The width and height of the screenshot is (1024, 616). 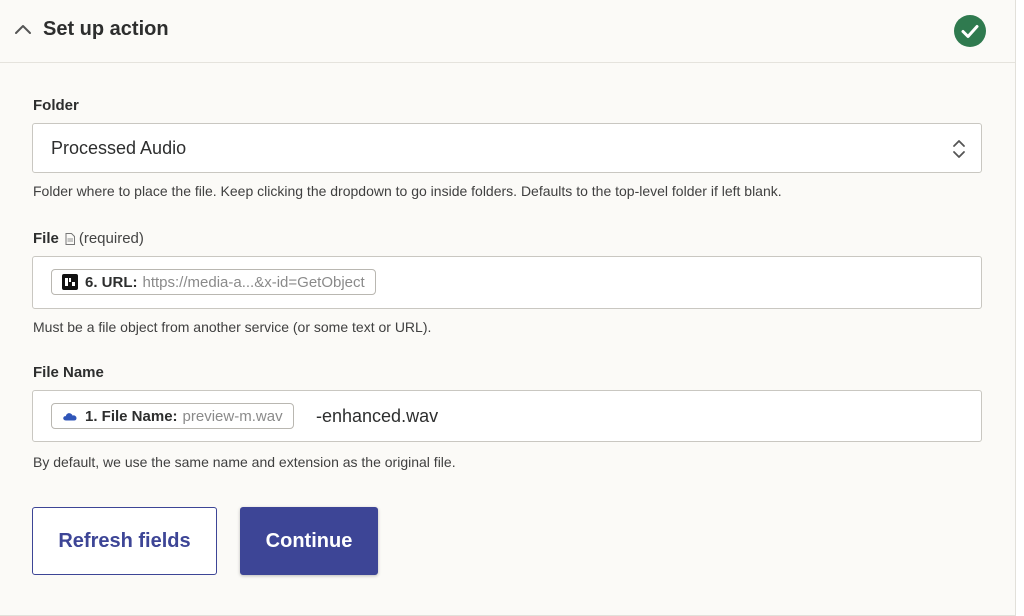 What do you see at coordinates (970, 31) in the screenshot?
I see `check-circle-icon` at bounding box center [970, 31].